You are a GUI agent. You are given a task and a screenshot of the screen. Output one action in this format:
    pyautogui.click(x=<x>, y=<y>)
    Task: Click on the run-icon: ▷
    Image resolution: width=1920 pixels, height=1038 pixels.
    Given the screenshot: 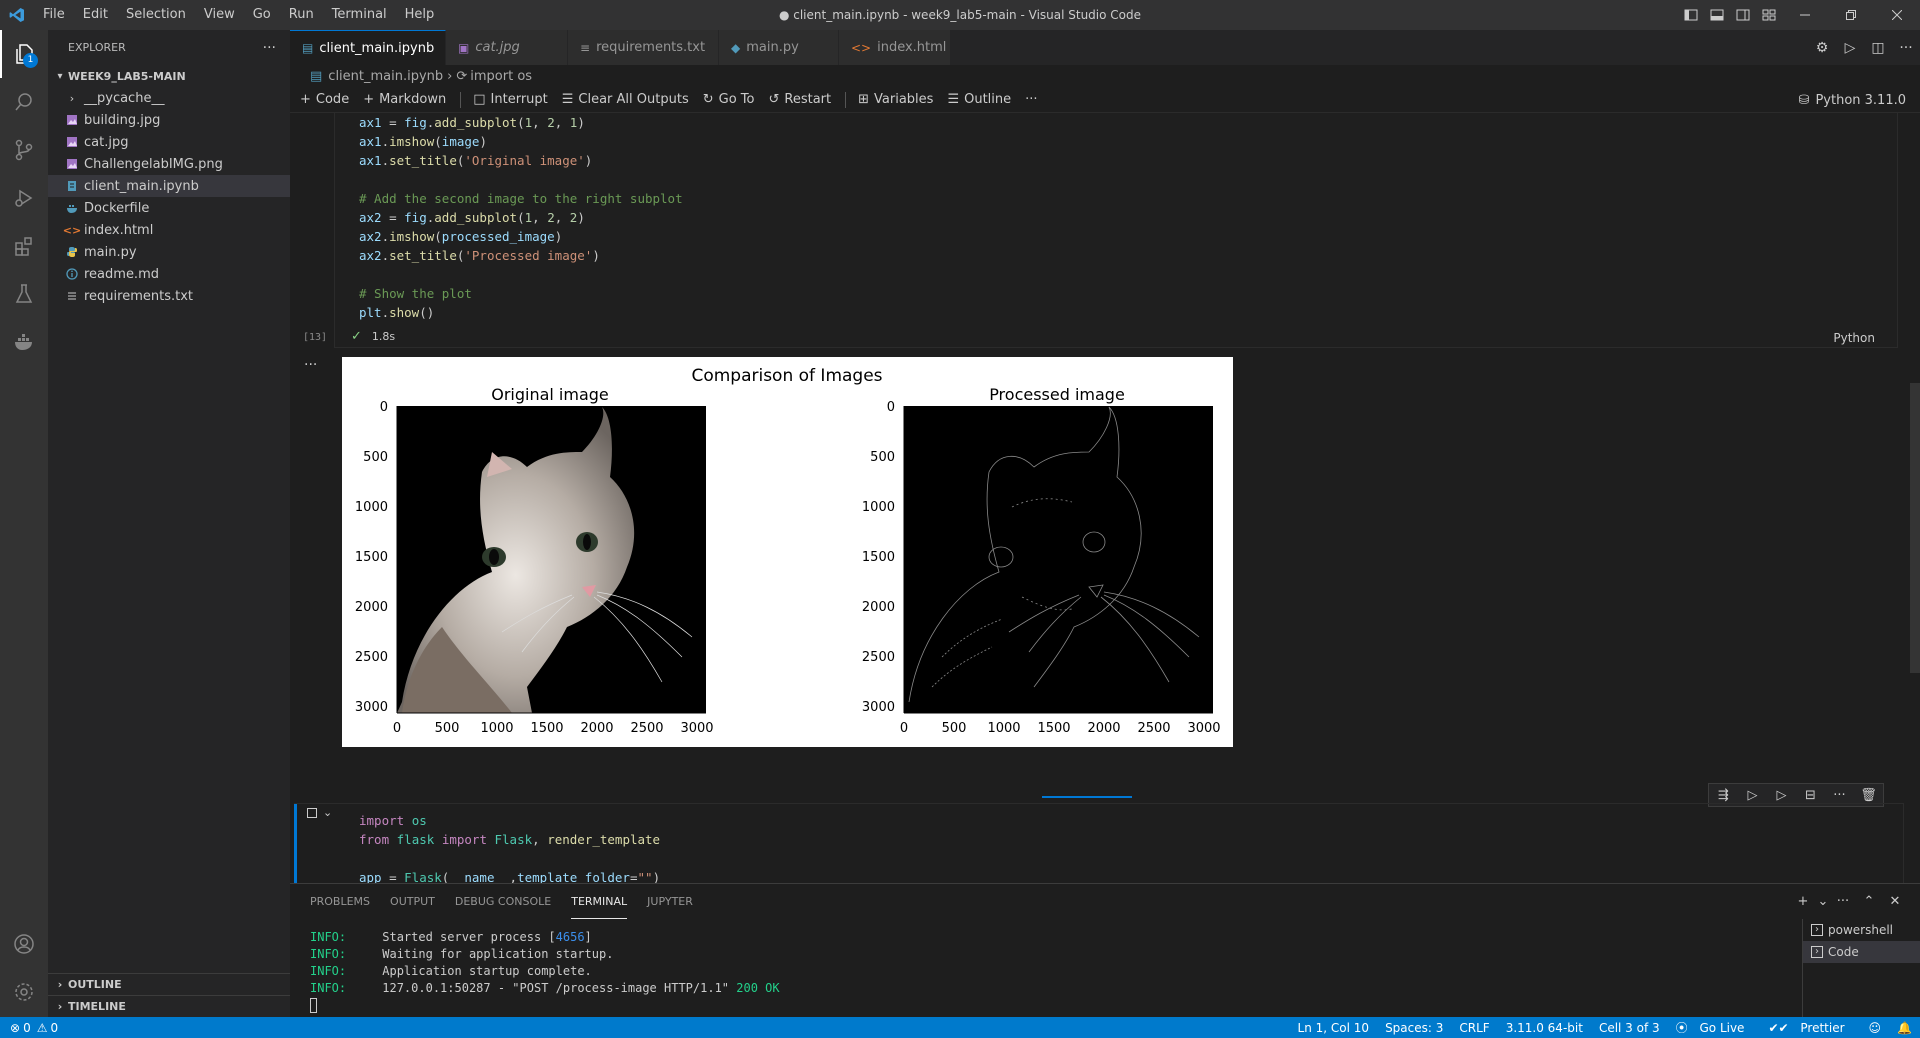 What is the action you would take?
    pyautogui.click(x=1850, y=48)
    